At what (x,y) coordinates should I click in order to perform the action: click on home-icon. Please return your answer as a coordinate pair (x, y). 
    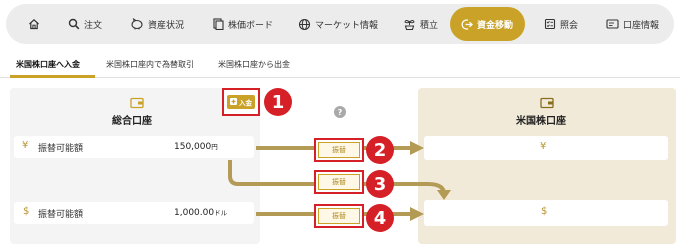
    Looking at the image, I should click on (34, 24).